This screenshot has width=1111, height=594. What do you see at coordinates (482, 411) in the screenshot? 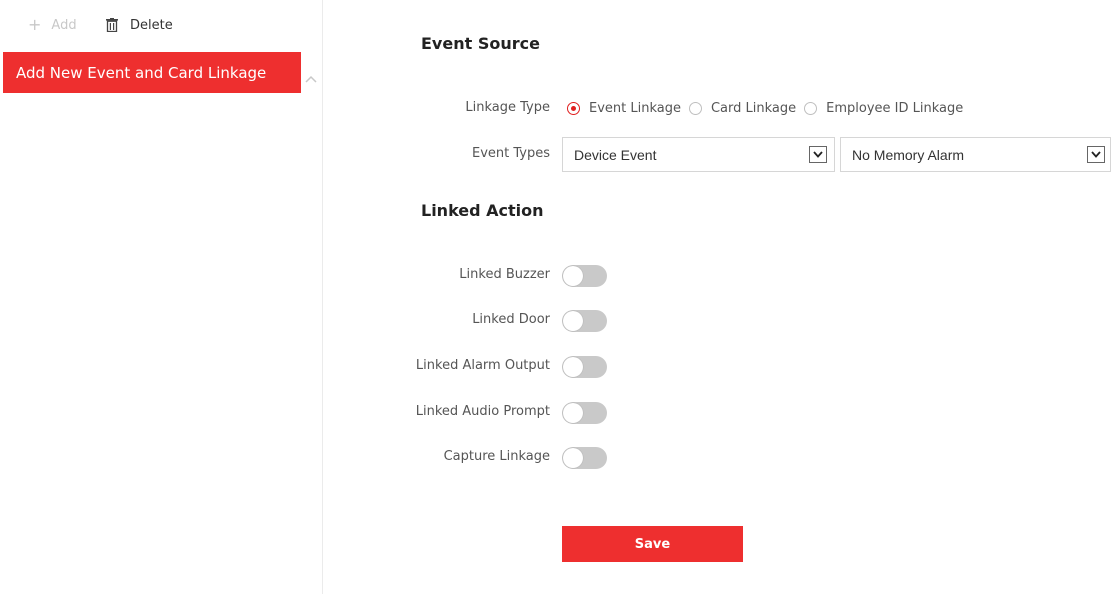
I see `toggle-label: Linked Audio Prompt` at bounding box center [482, 411].